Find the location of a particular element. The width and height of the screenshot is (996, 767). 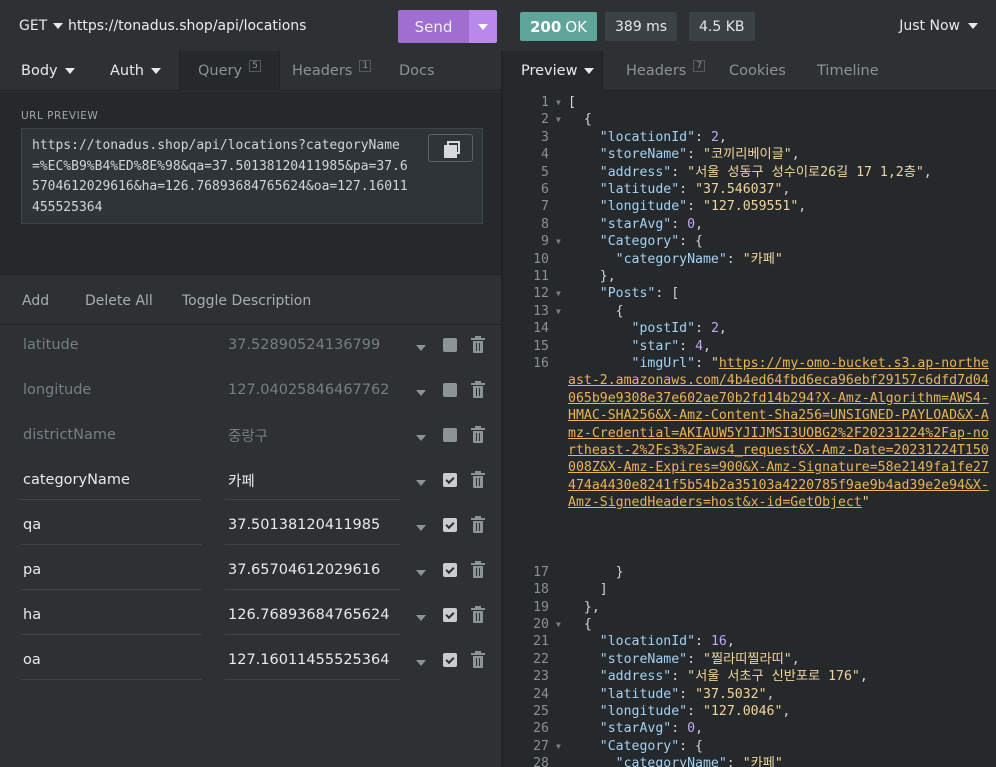

tab-cookies: Cookies is located at coordinates (757, 71).